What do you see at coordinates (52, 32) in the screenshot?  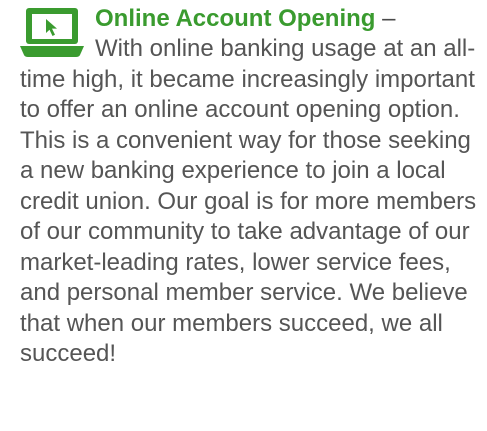 I see `laptop-cursor-icon` at bounding box center [52, 32].